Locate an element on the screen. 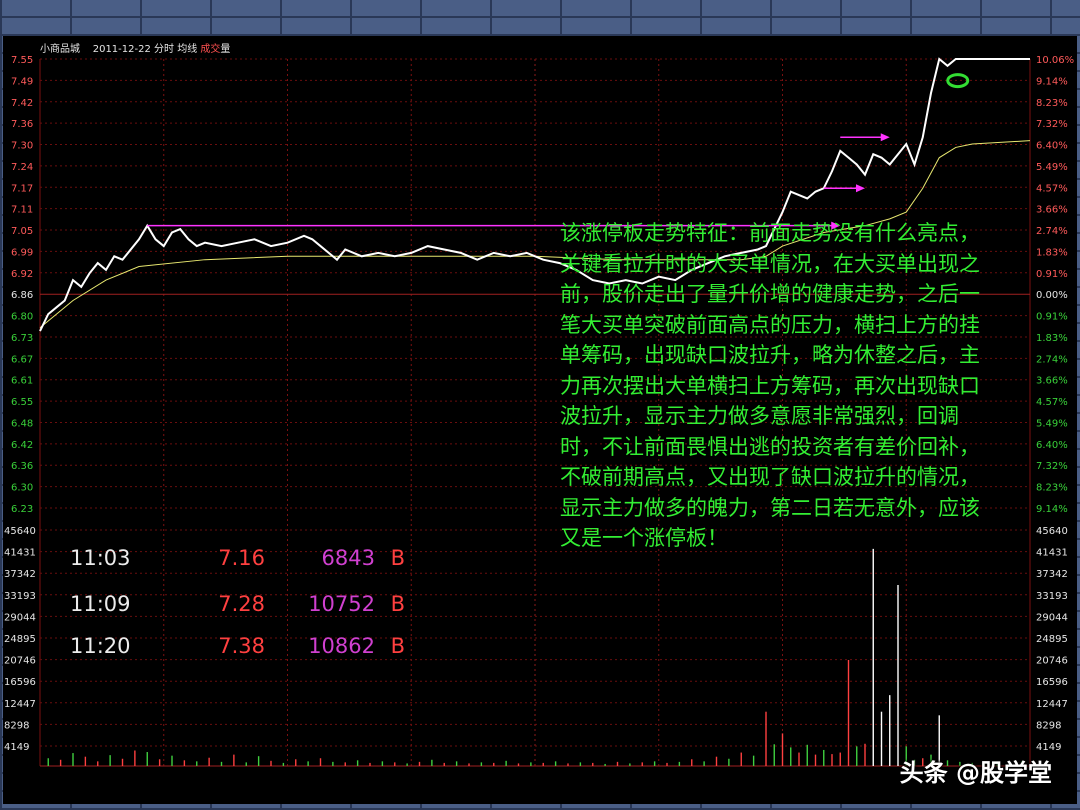 The height and width of the screenshot is (810, 1080). price-tick-label: 7.11 is located at coordinates (22, 210).